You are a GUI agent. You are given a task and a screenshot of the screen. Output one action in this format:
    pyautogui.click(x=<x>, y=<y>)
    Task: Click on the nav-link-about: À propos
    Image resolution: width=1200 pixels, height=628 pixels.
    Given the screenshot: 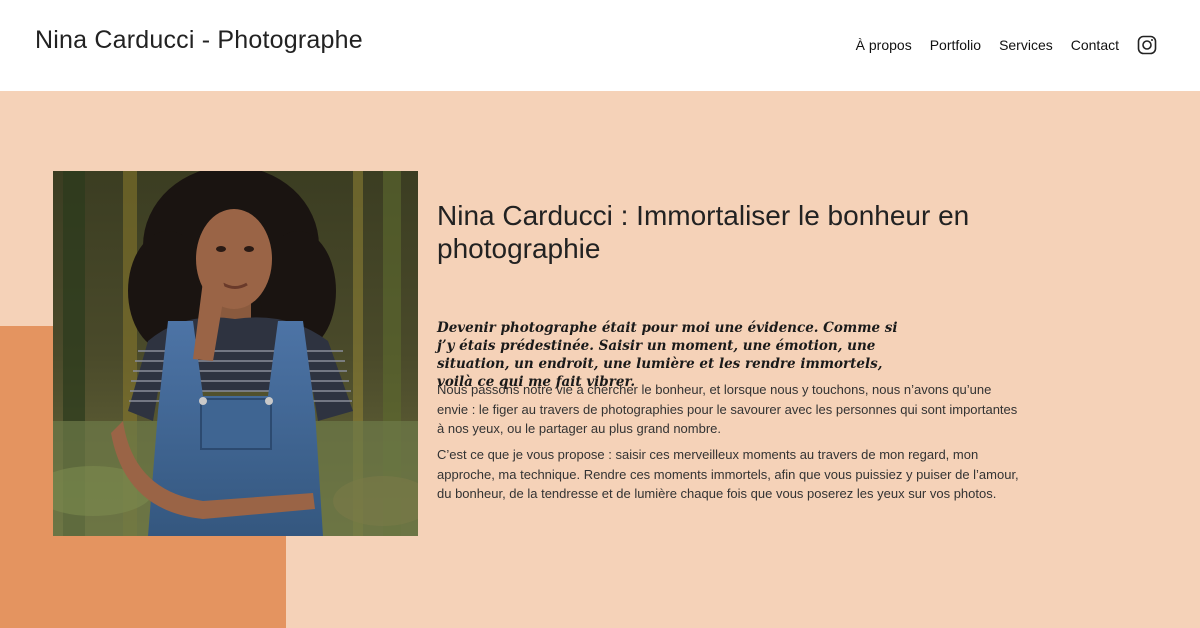 What is the action you would take?
    pyautogui.click(x=884, y=45)
    